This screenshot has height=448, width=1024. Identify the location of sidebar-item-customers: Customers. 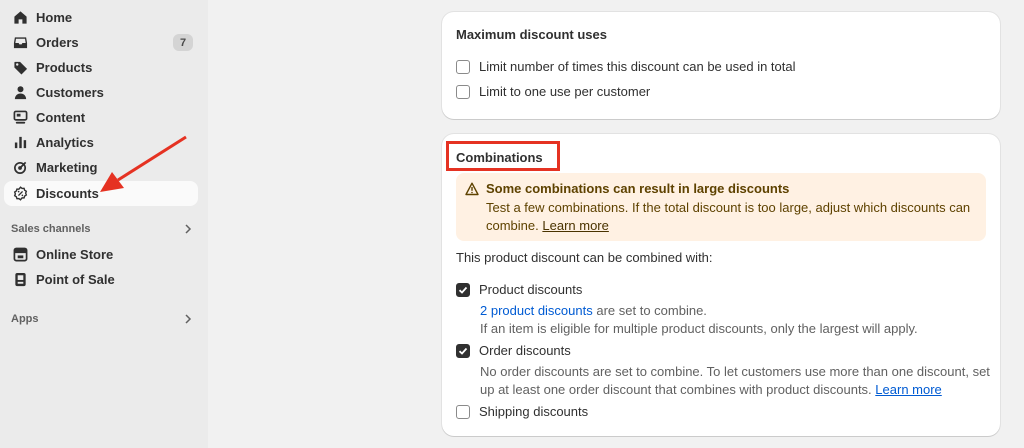
(101, 92).